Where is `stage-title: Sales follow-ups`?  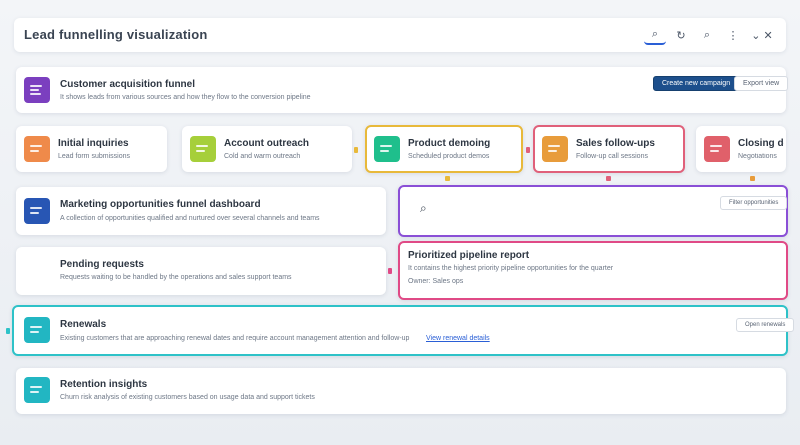 stage-title: Sales follow-ups is located at coordinates (615, 143).